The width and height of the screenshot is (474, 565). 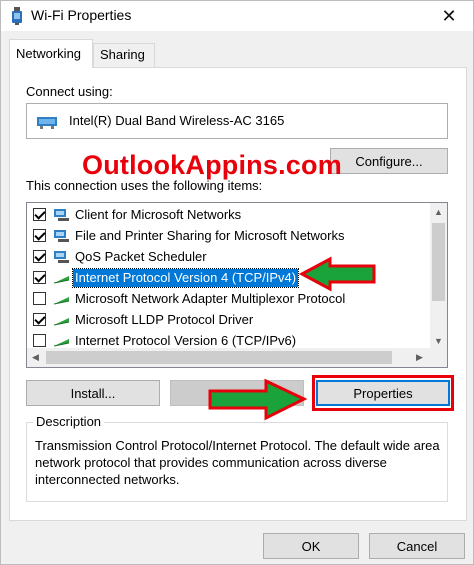 I want to click on close-button: ✕, so click(x=449, y=16).